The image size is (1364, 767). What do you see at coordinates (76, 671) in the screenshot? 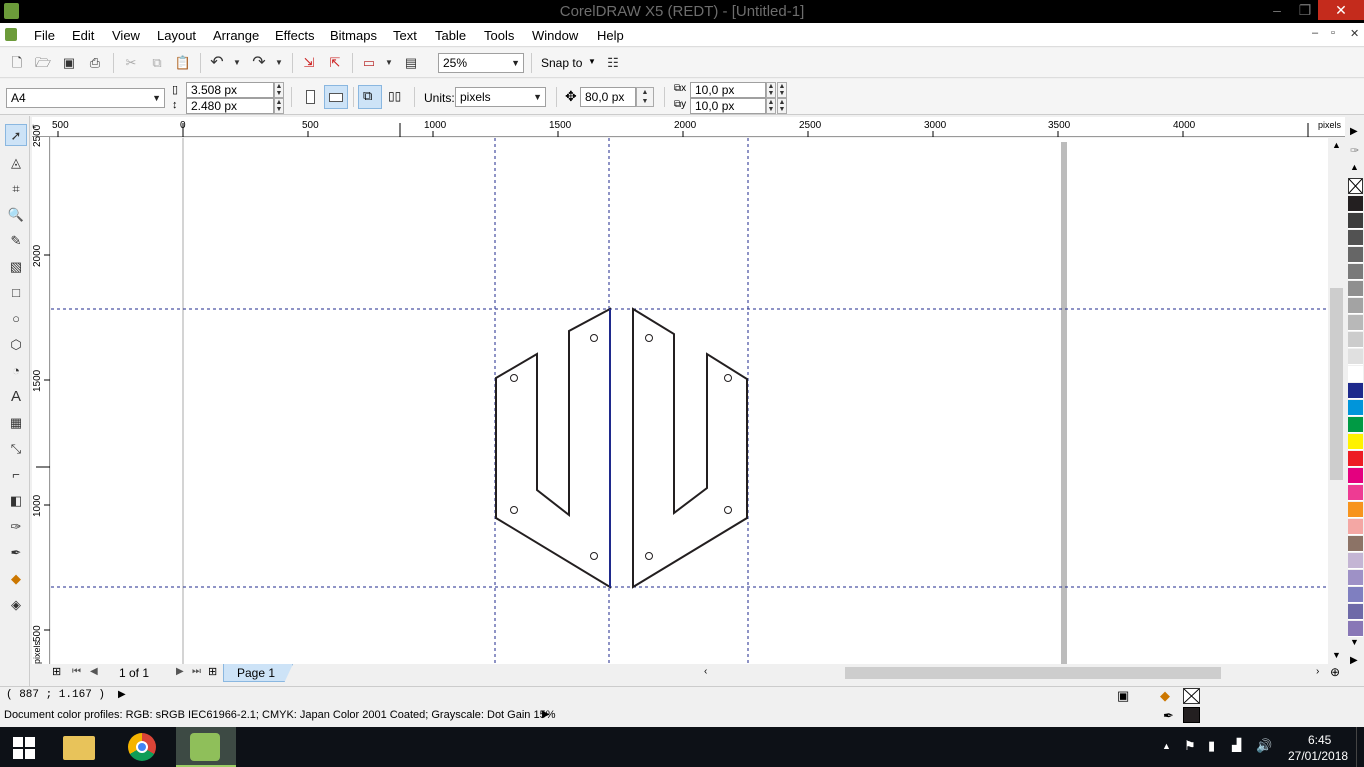
I see `first-page-icon: ⏮` at bounding box center [76, 671].